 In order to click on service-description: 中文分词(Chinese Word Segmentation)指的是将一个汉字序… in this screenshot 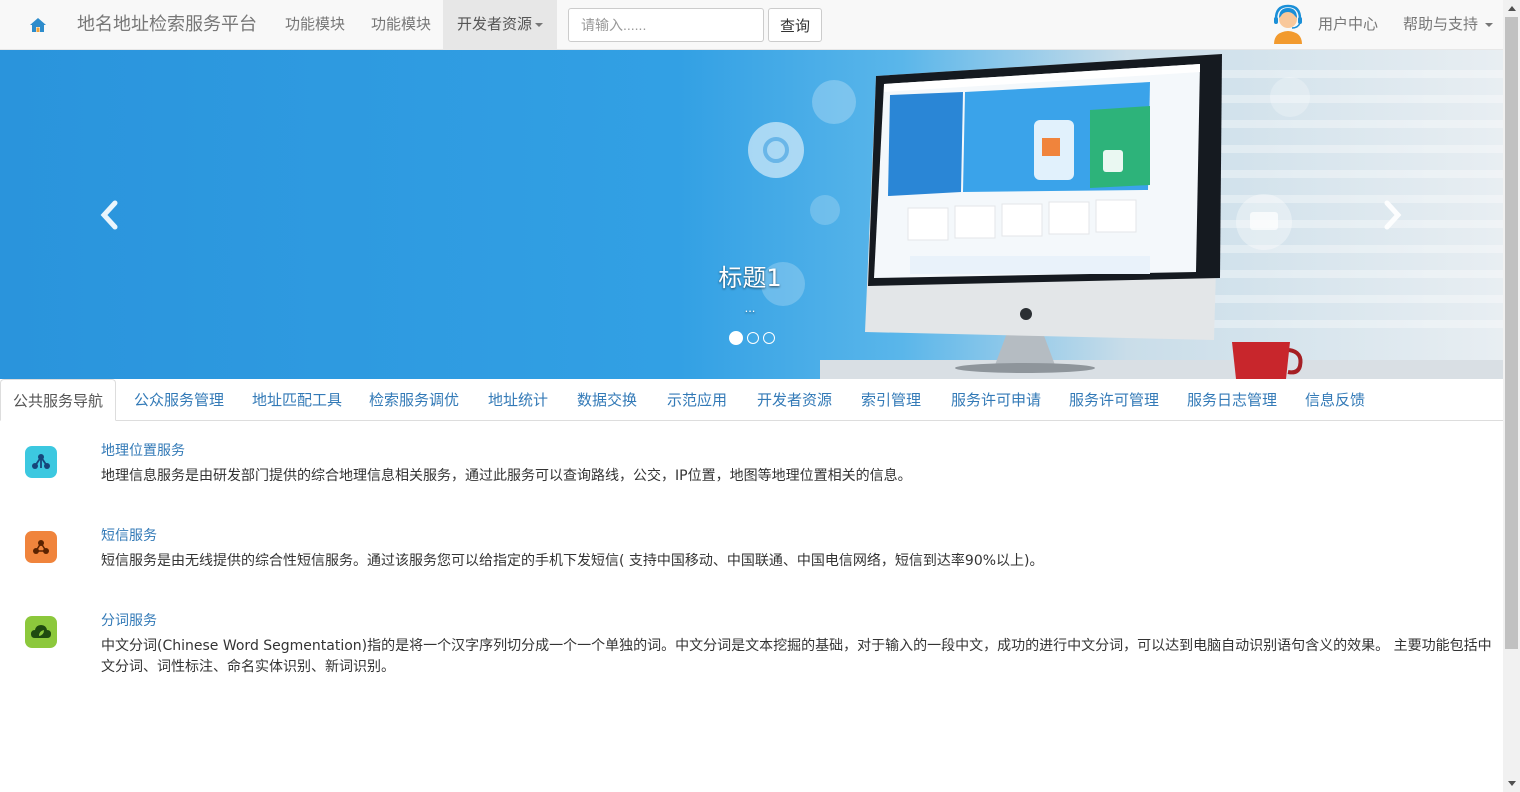, I will do `click(796, 656)`.